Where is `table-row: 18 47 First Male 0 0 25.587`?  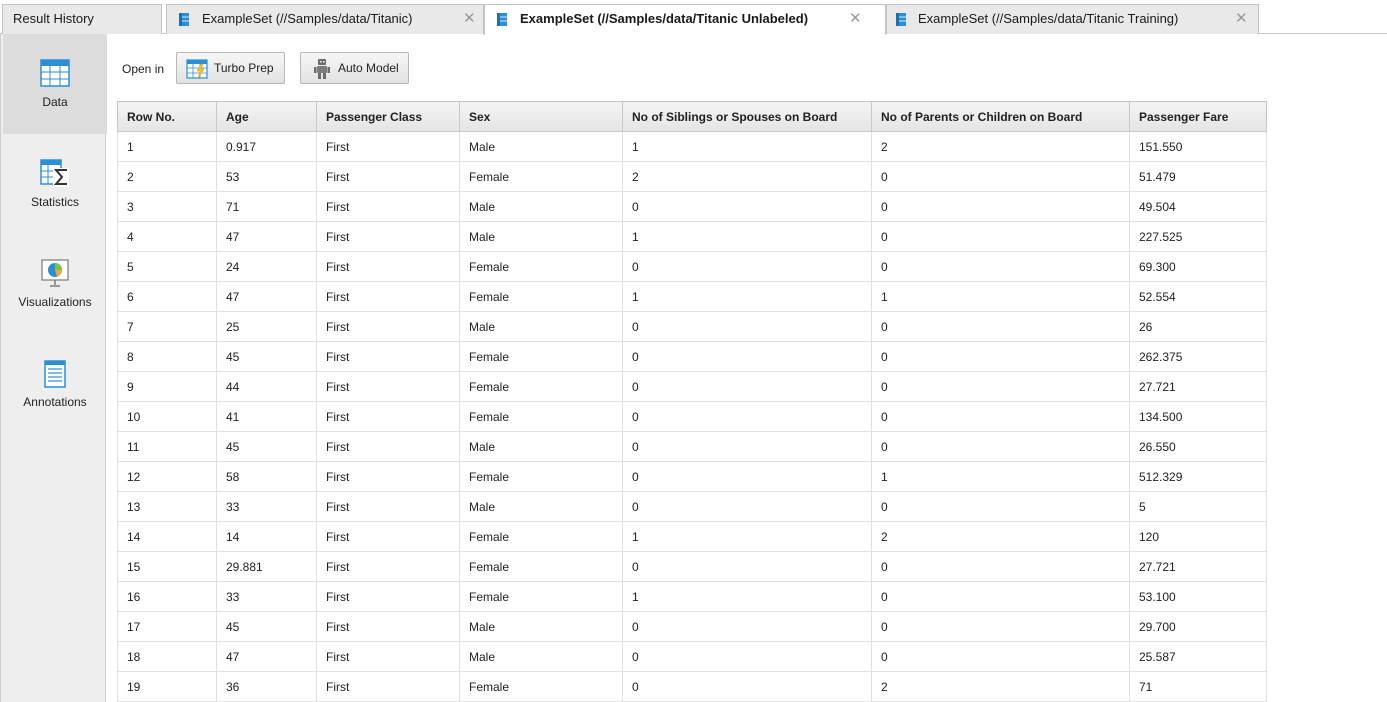 table-row: 18 47 First Male 0 0 25.587 is located at coordinates (692, 656).